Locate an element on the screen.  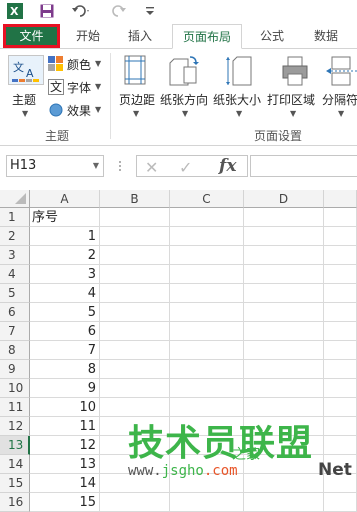
name-box: H13 ▼ is located at coordinates (55, 166).